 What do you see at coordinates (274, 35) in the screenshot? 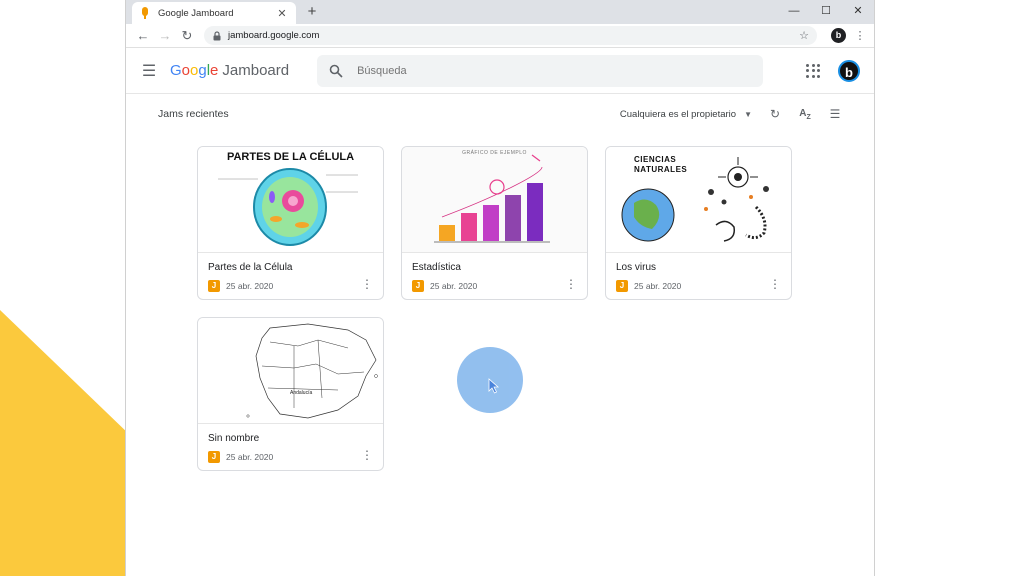
I see `url-text: jamboard.google.com` at bounding box center [274, 35].